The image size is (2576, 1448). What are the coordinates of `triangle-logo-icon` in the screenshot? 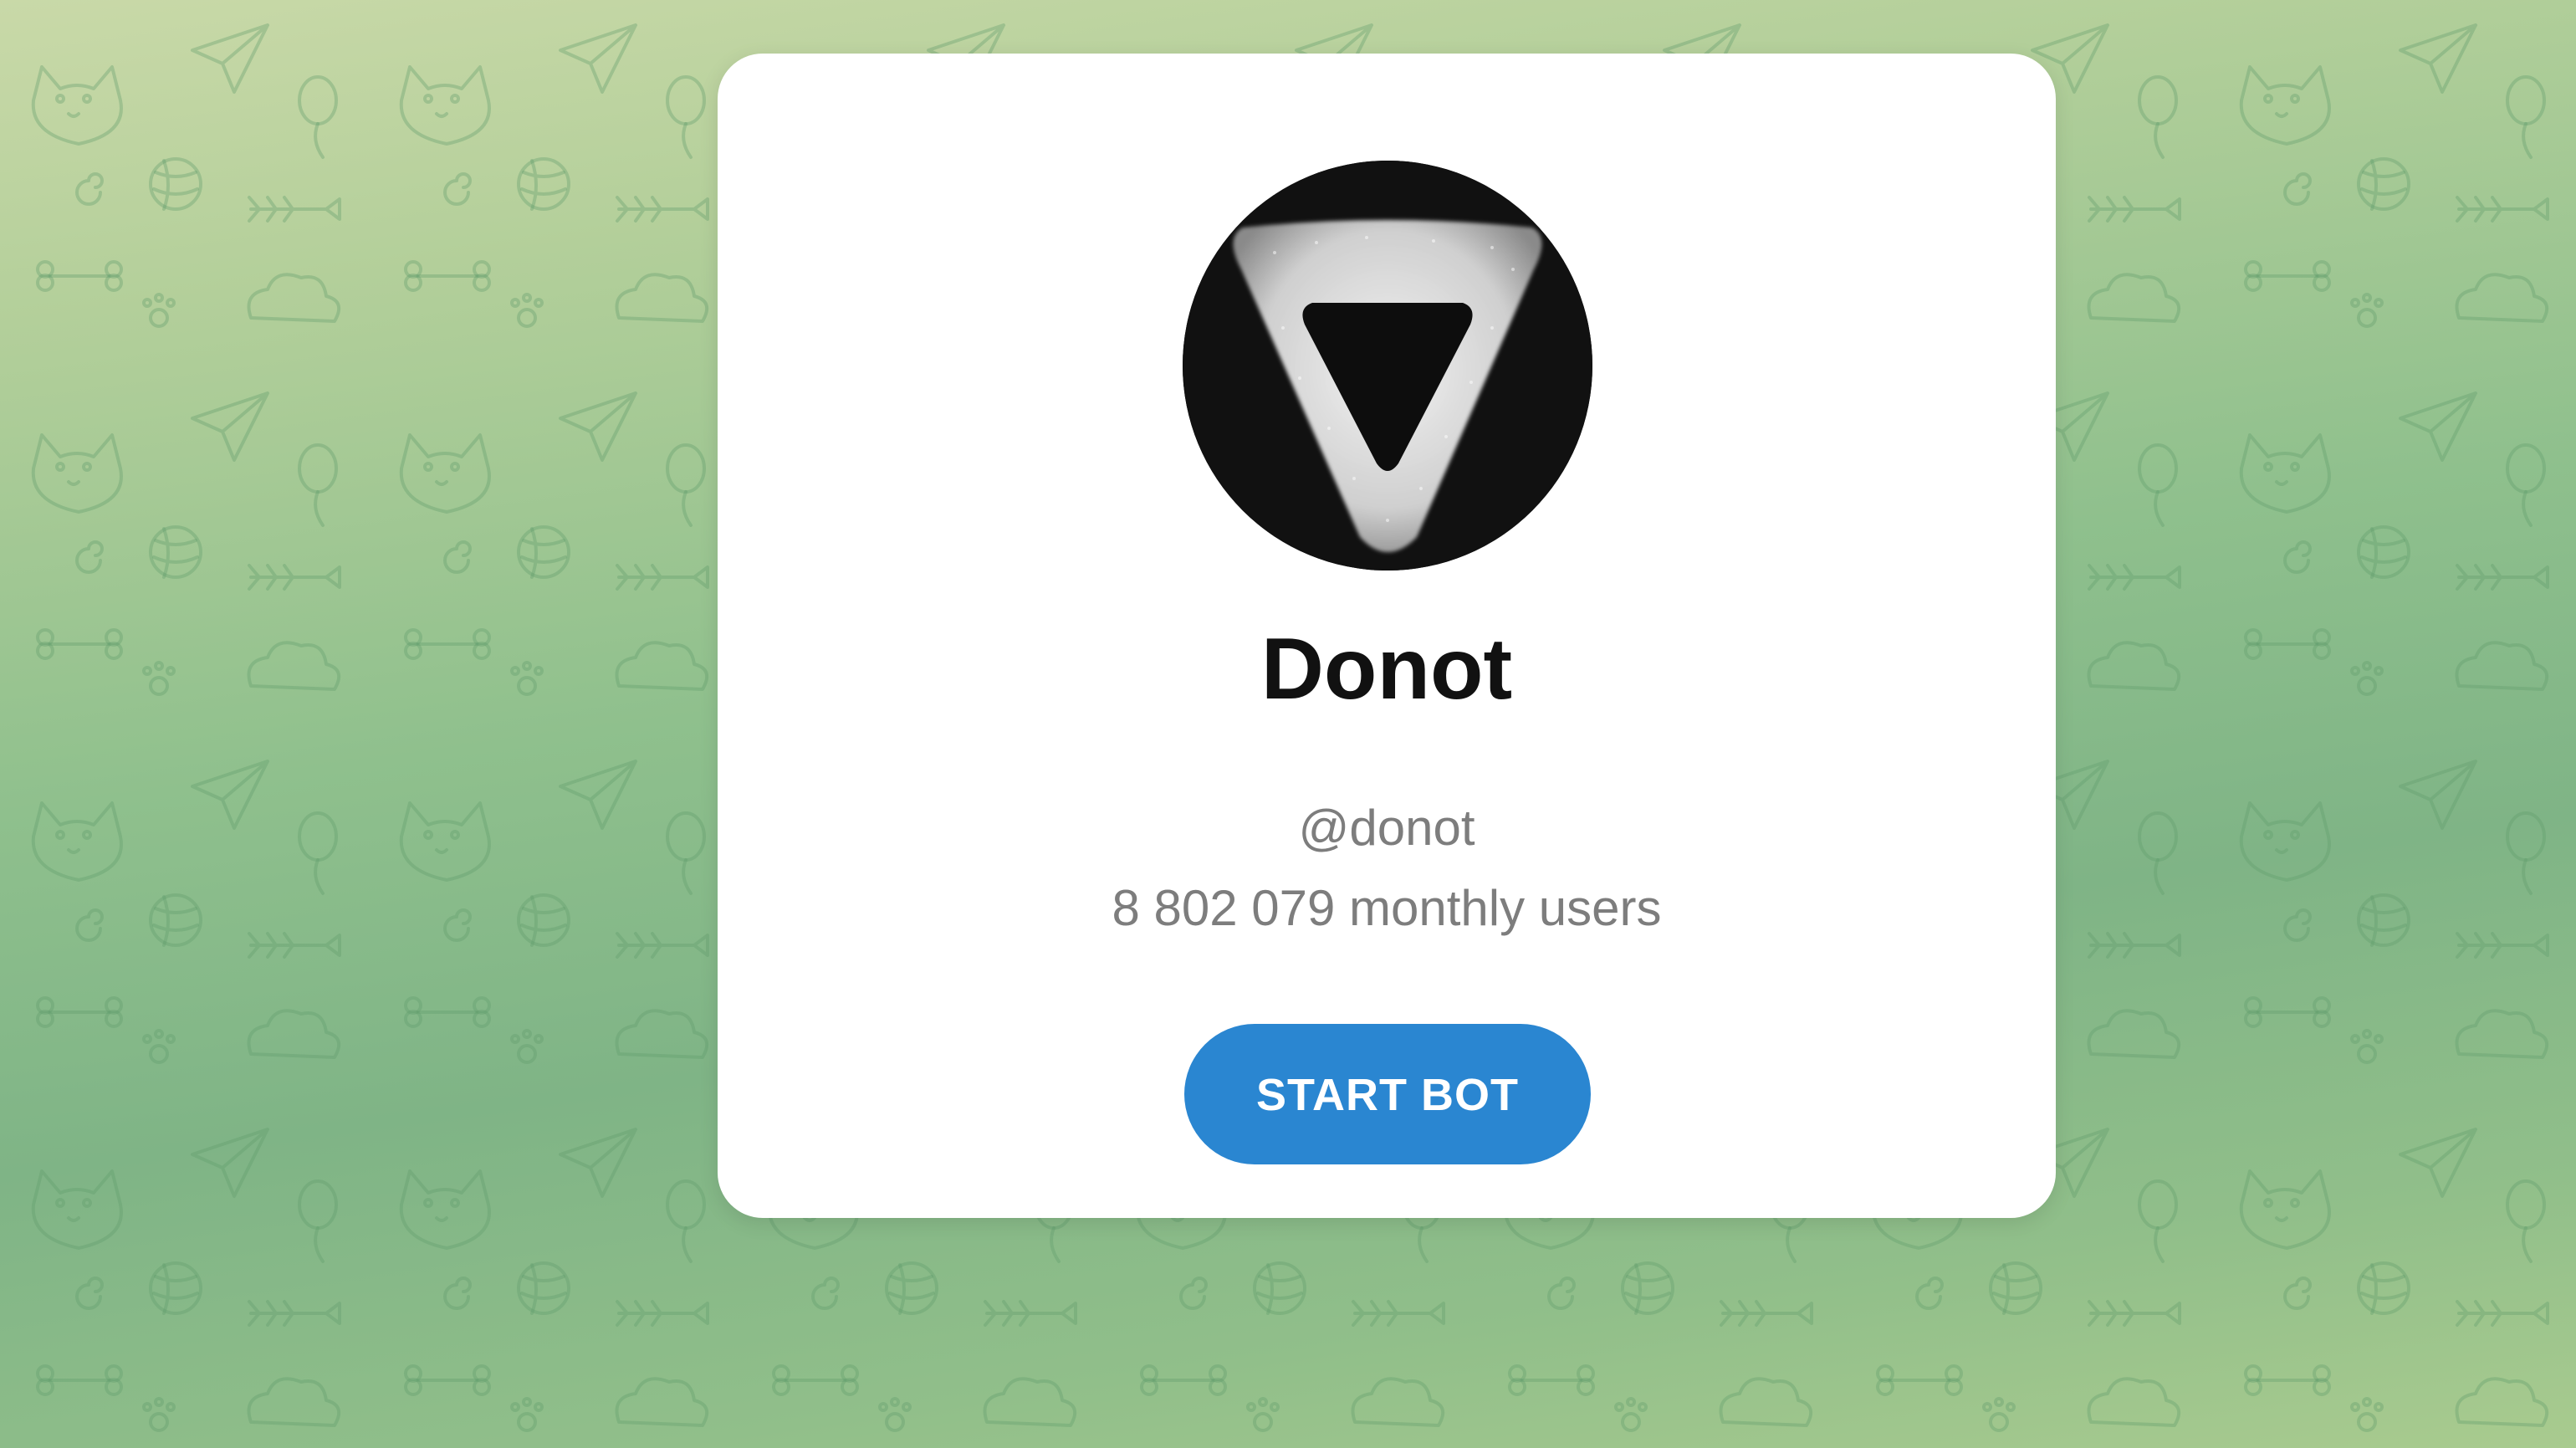 It's located at (1387, 366).